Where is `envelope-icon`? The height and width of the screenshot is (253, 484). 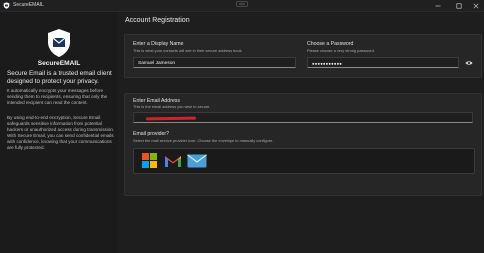
envelope-icon is located at coordinates (196, 160).